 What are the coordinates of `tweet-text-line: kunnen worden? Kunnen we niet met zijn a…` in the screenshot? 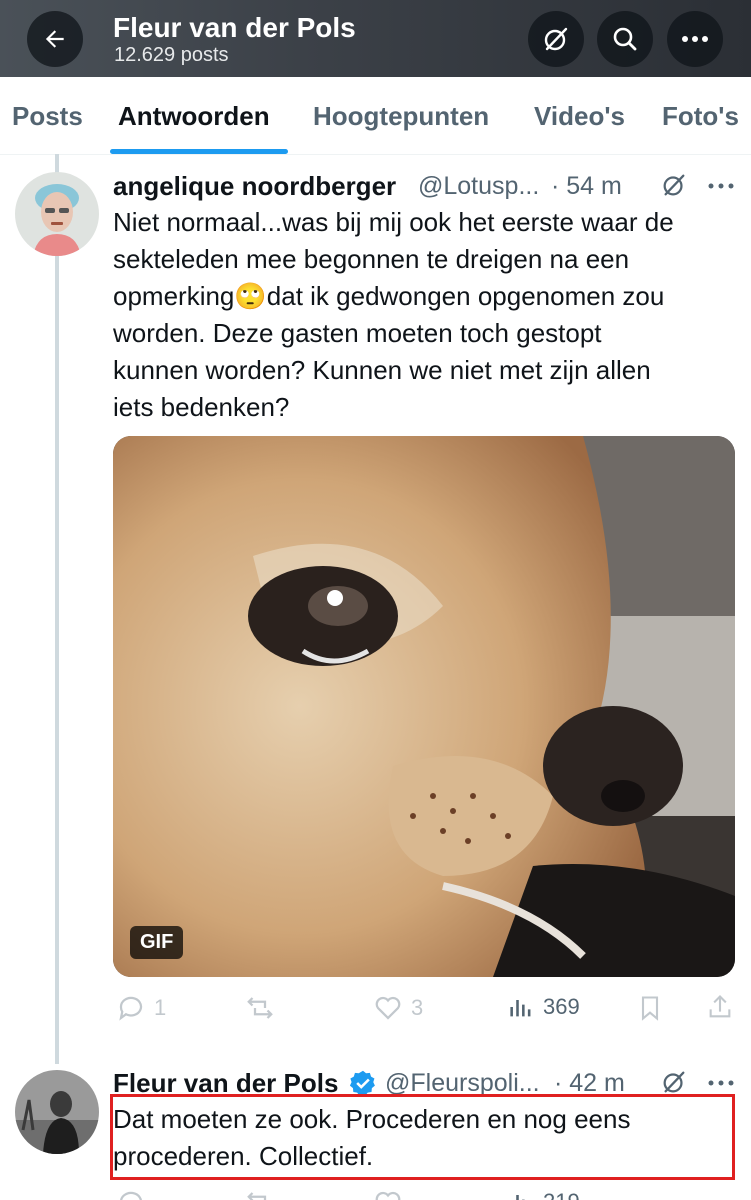 It's located at (382, 370).